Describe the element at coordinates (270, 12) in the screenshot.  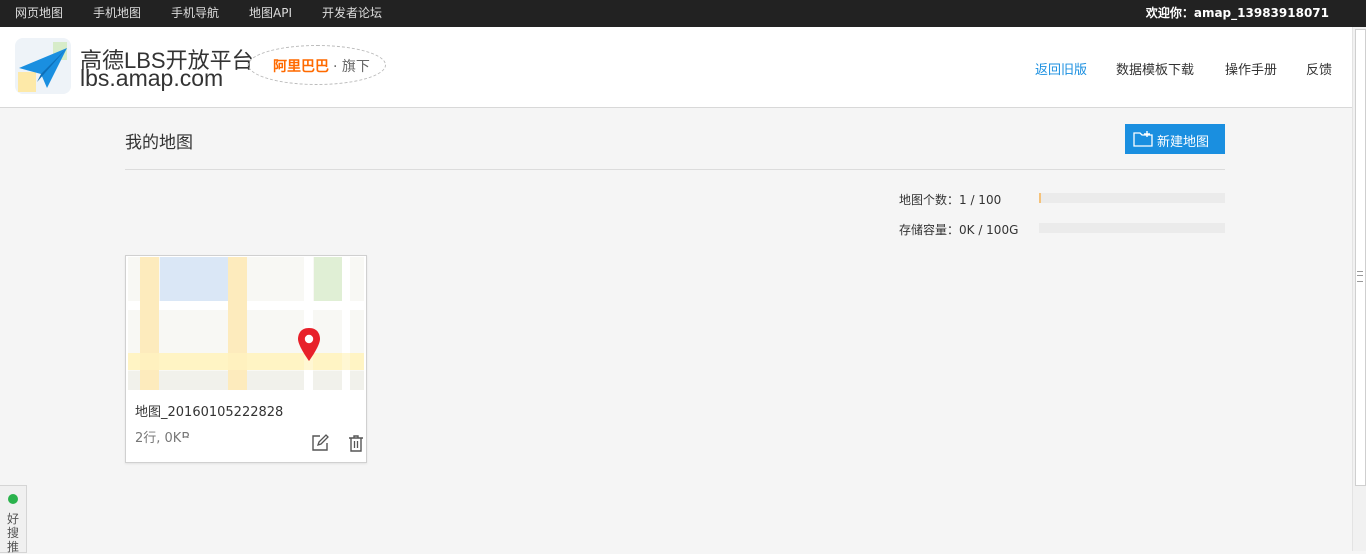
I see `toplink-map-api: 地图API` at that location.